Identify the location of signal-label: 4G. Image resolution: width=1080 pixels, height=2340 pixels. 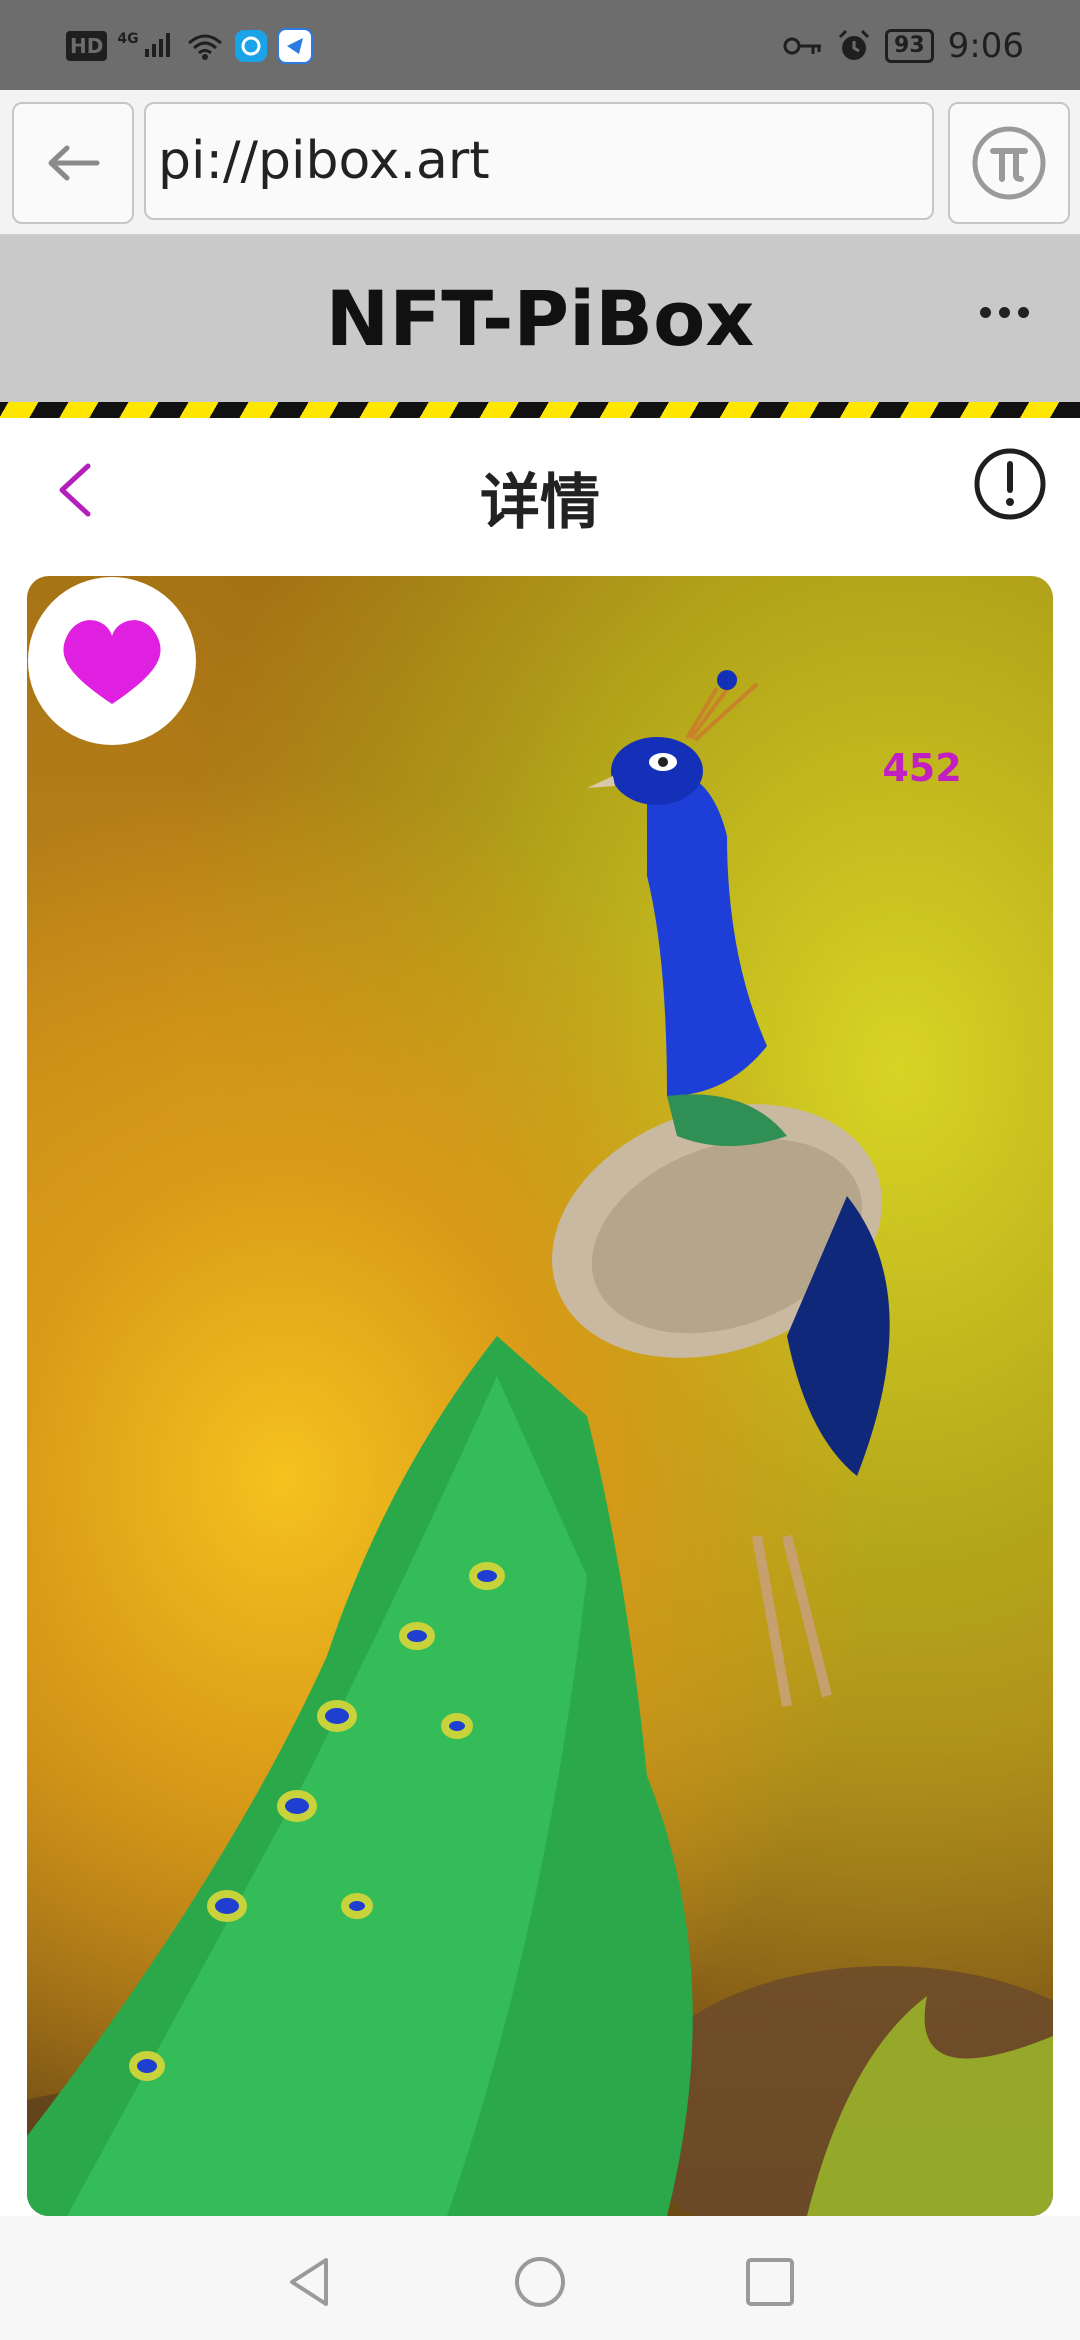
(128, 38).